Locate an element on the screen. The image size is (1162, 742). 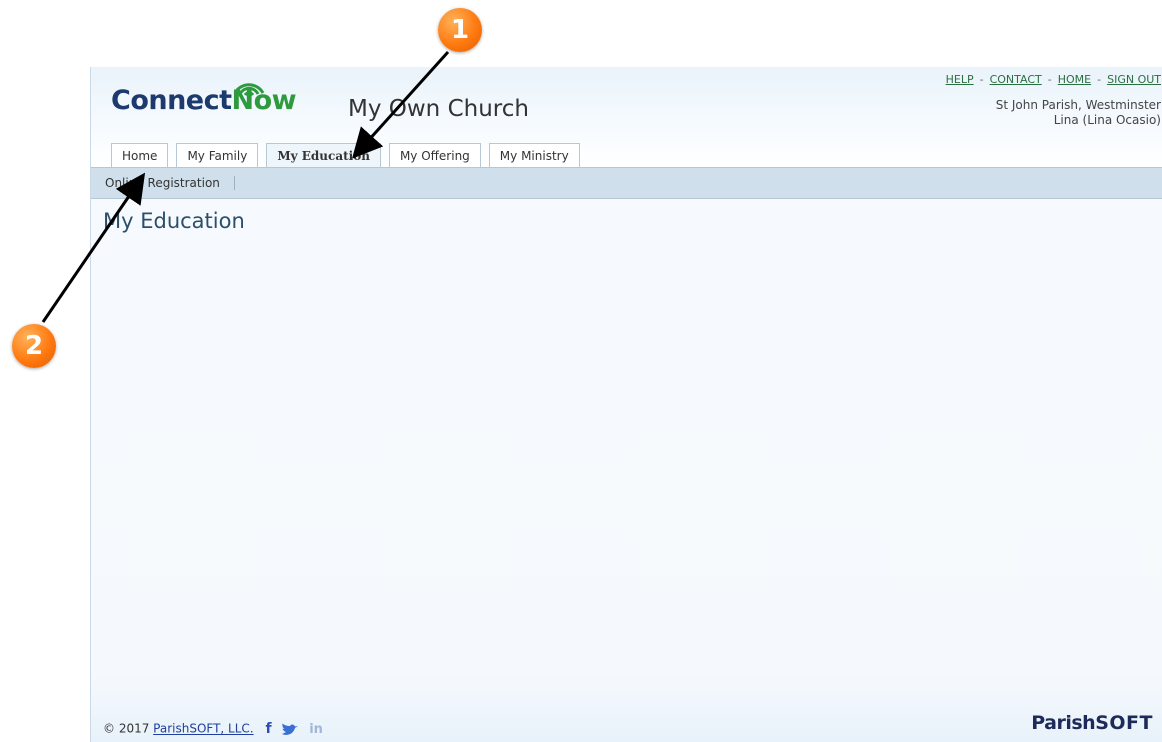
tab-home: Home is located at coordinates (140, 155).